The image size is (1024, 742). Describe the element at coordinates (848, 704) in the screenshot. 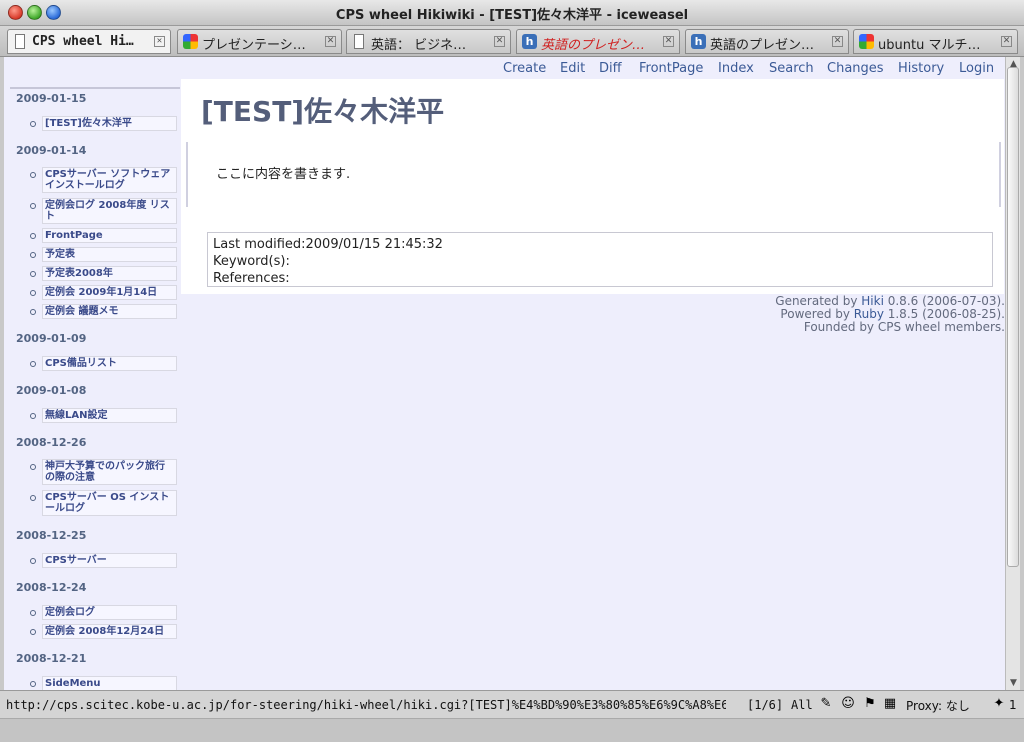

I see `monkey-icon: ☺` at that location.